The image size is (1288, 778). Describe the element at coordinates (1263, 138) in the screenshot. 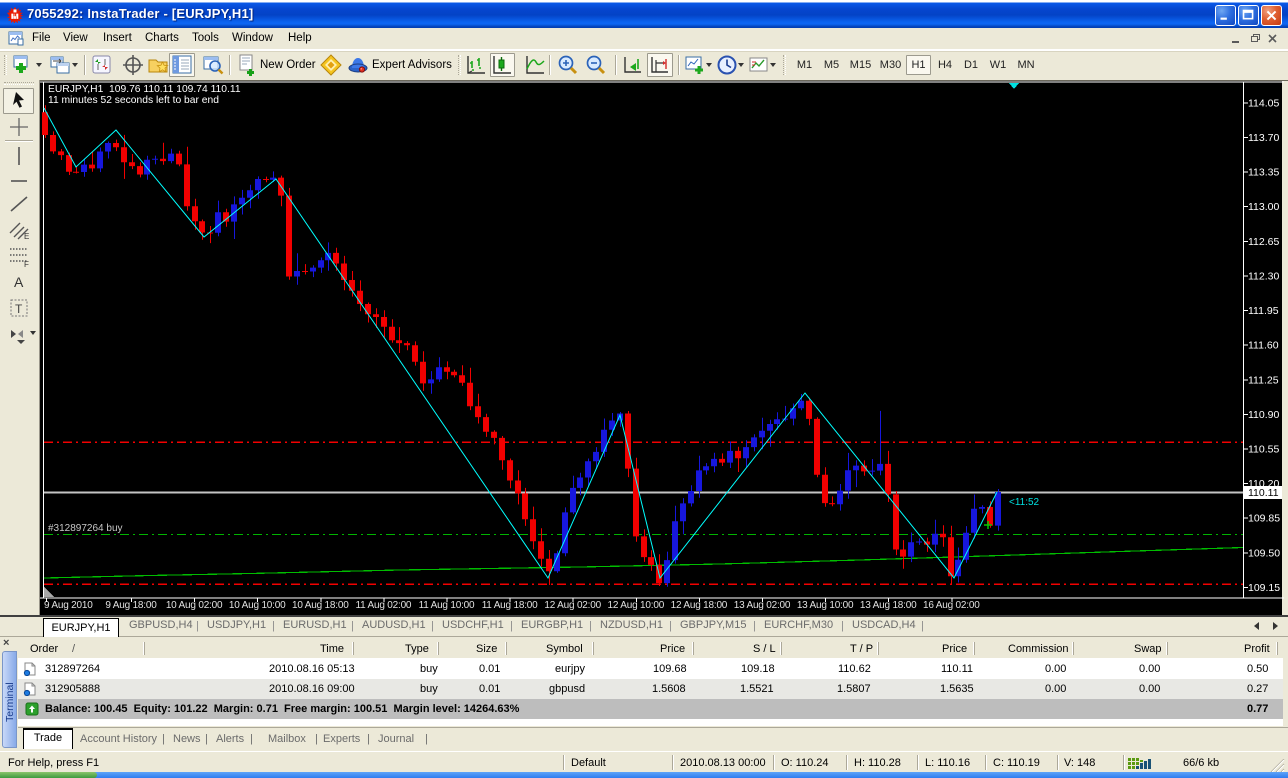

I see `svg-text: 113.70` at that location.